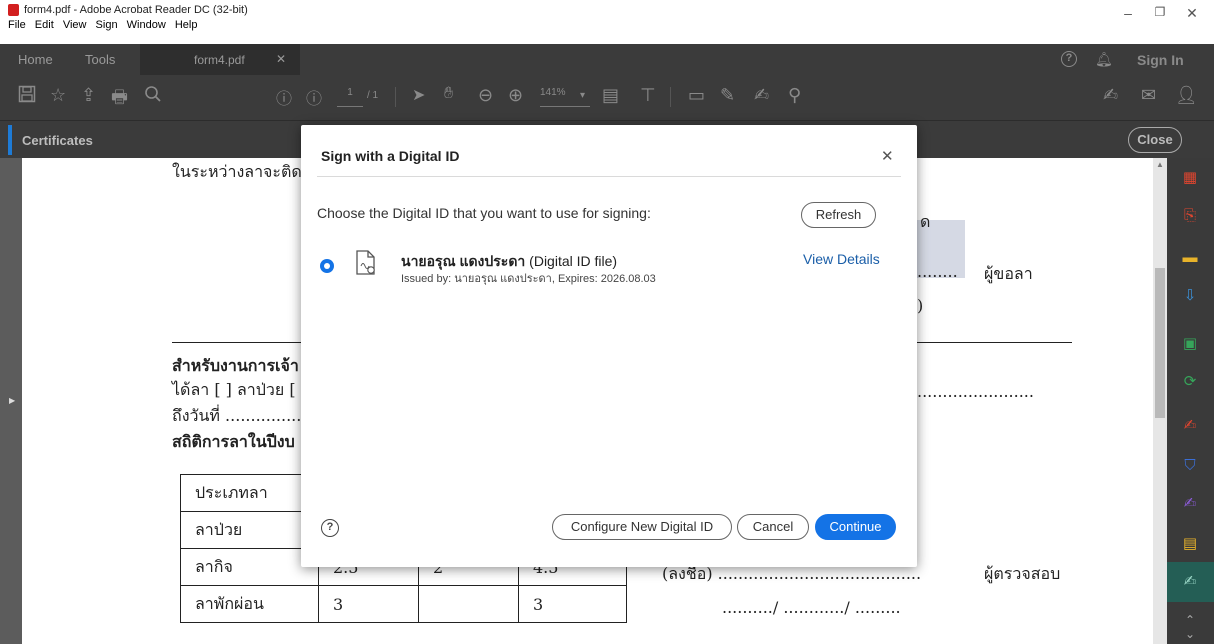  What do you see at coordinates (1190, 296) in the screenshot?
I see `export-pdf-icon: ⇩` at bounding box center [1190, 296].